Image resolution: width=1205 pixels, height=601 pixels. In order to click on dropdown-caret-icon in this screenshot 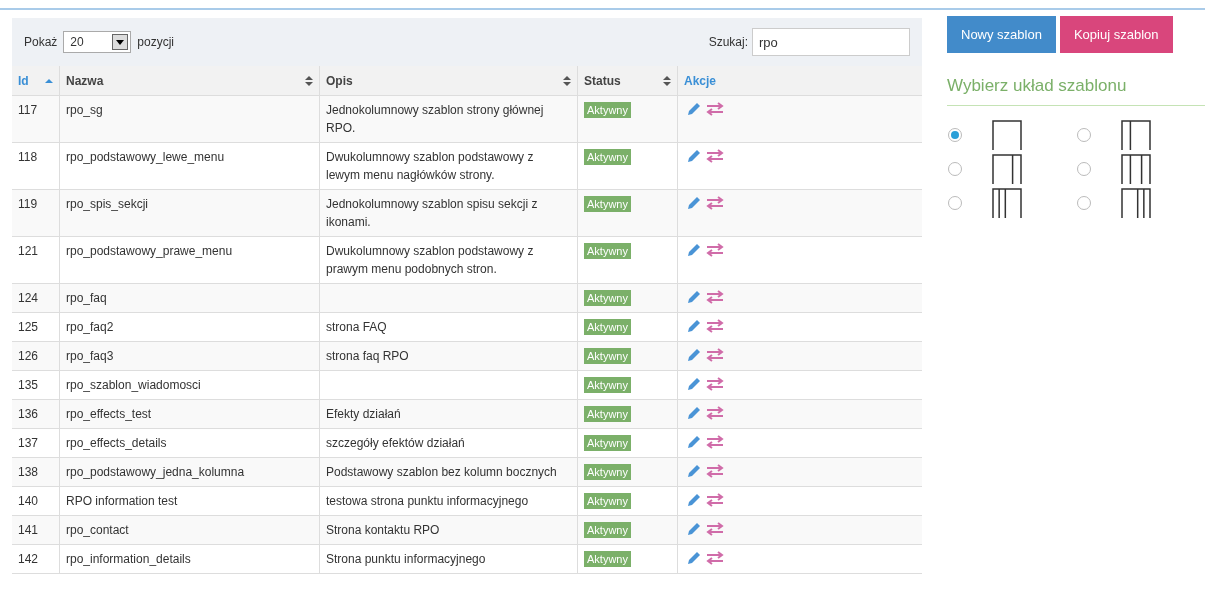, I will do `click(120, 42)`.